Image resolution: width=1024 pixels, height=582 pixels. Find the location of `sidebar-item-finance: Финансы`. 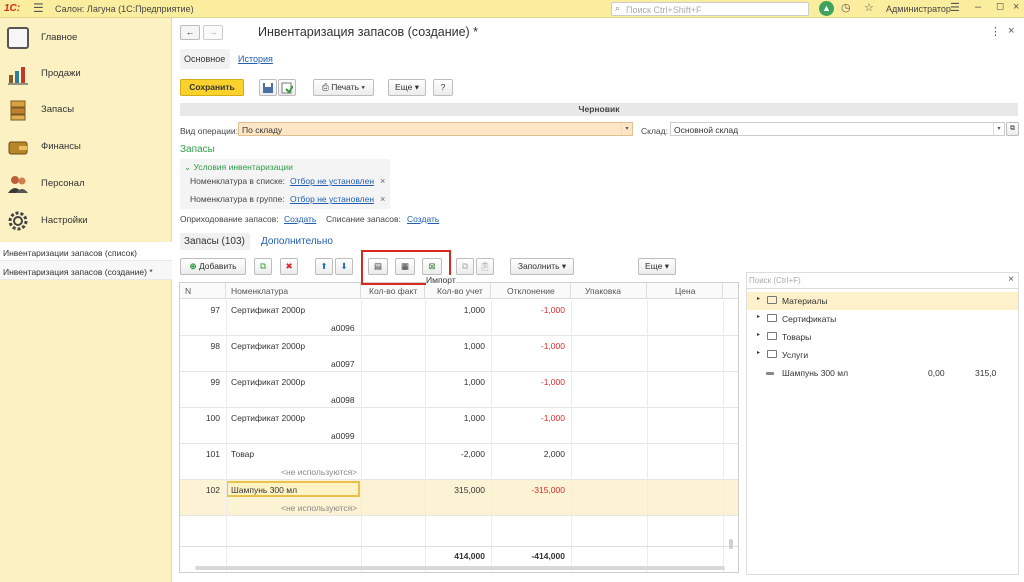

sidebar-item-finance: Финансы is located at coordinates (86, 147).